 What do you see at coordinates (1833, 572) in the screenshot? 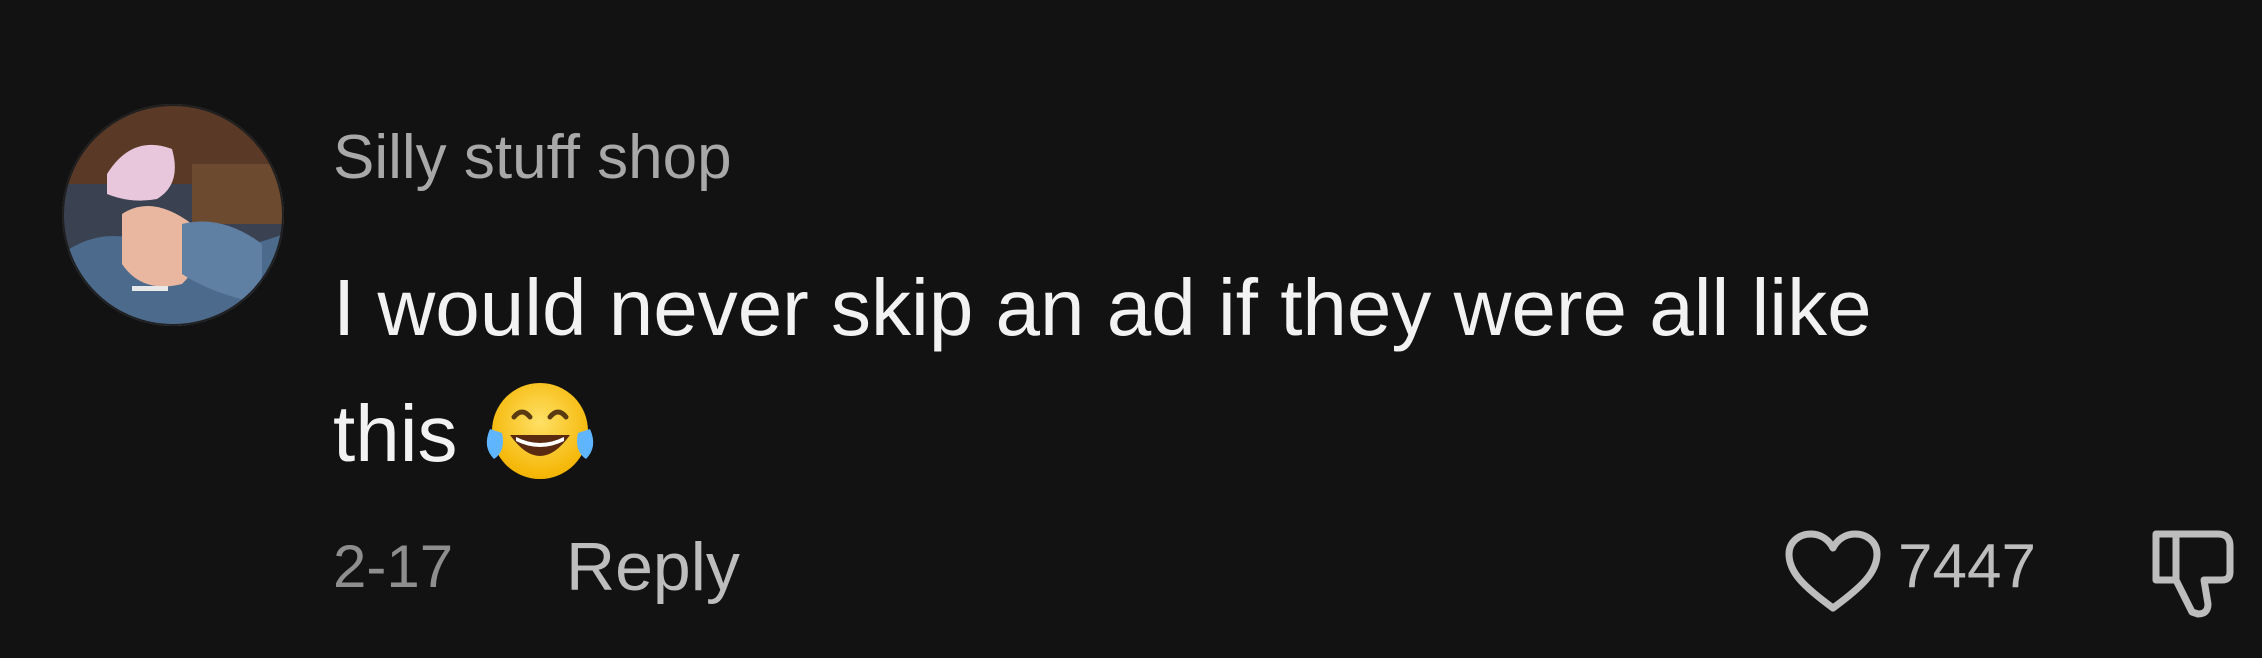
I see `heart-icon` at bounding box center [1833, 572].